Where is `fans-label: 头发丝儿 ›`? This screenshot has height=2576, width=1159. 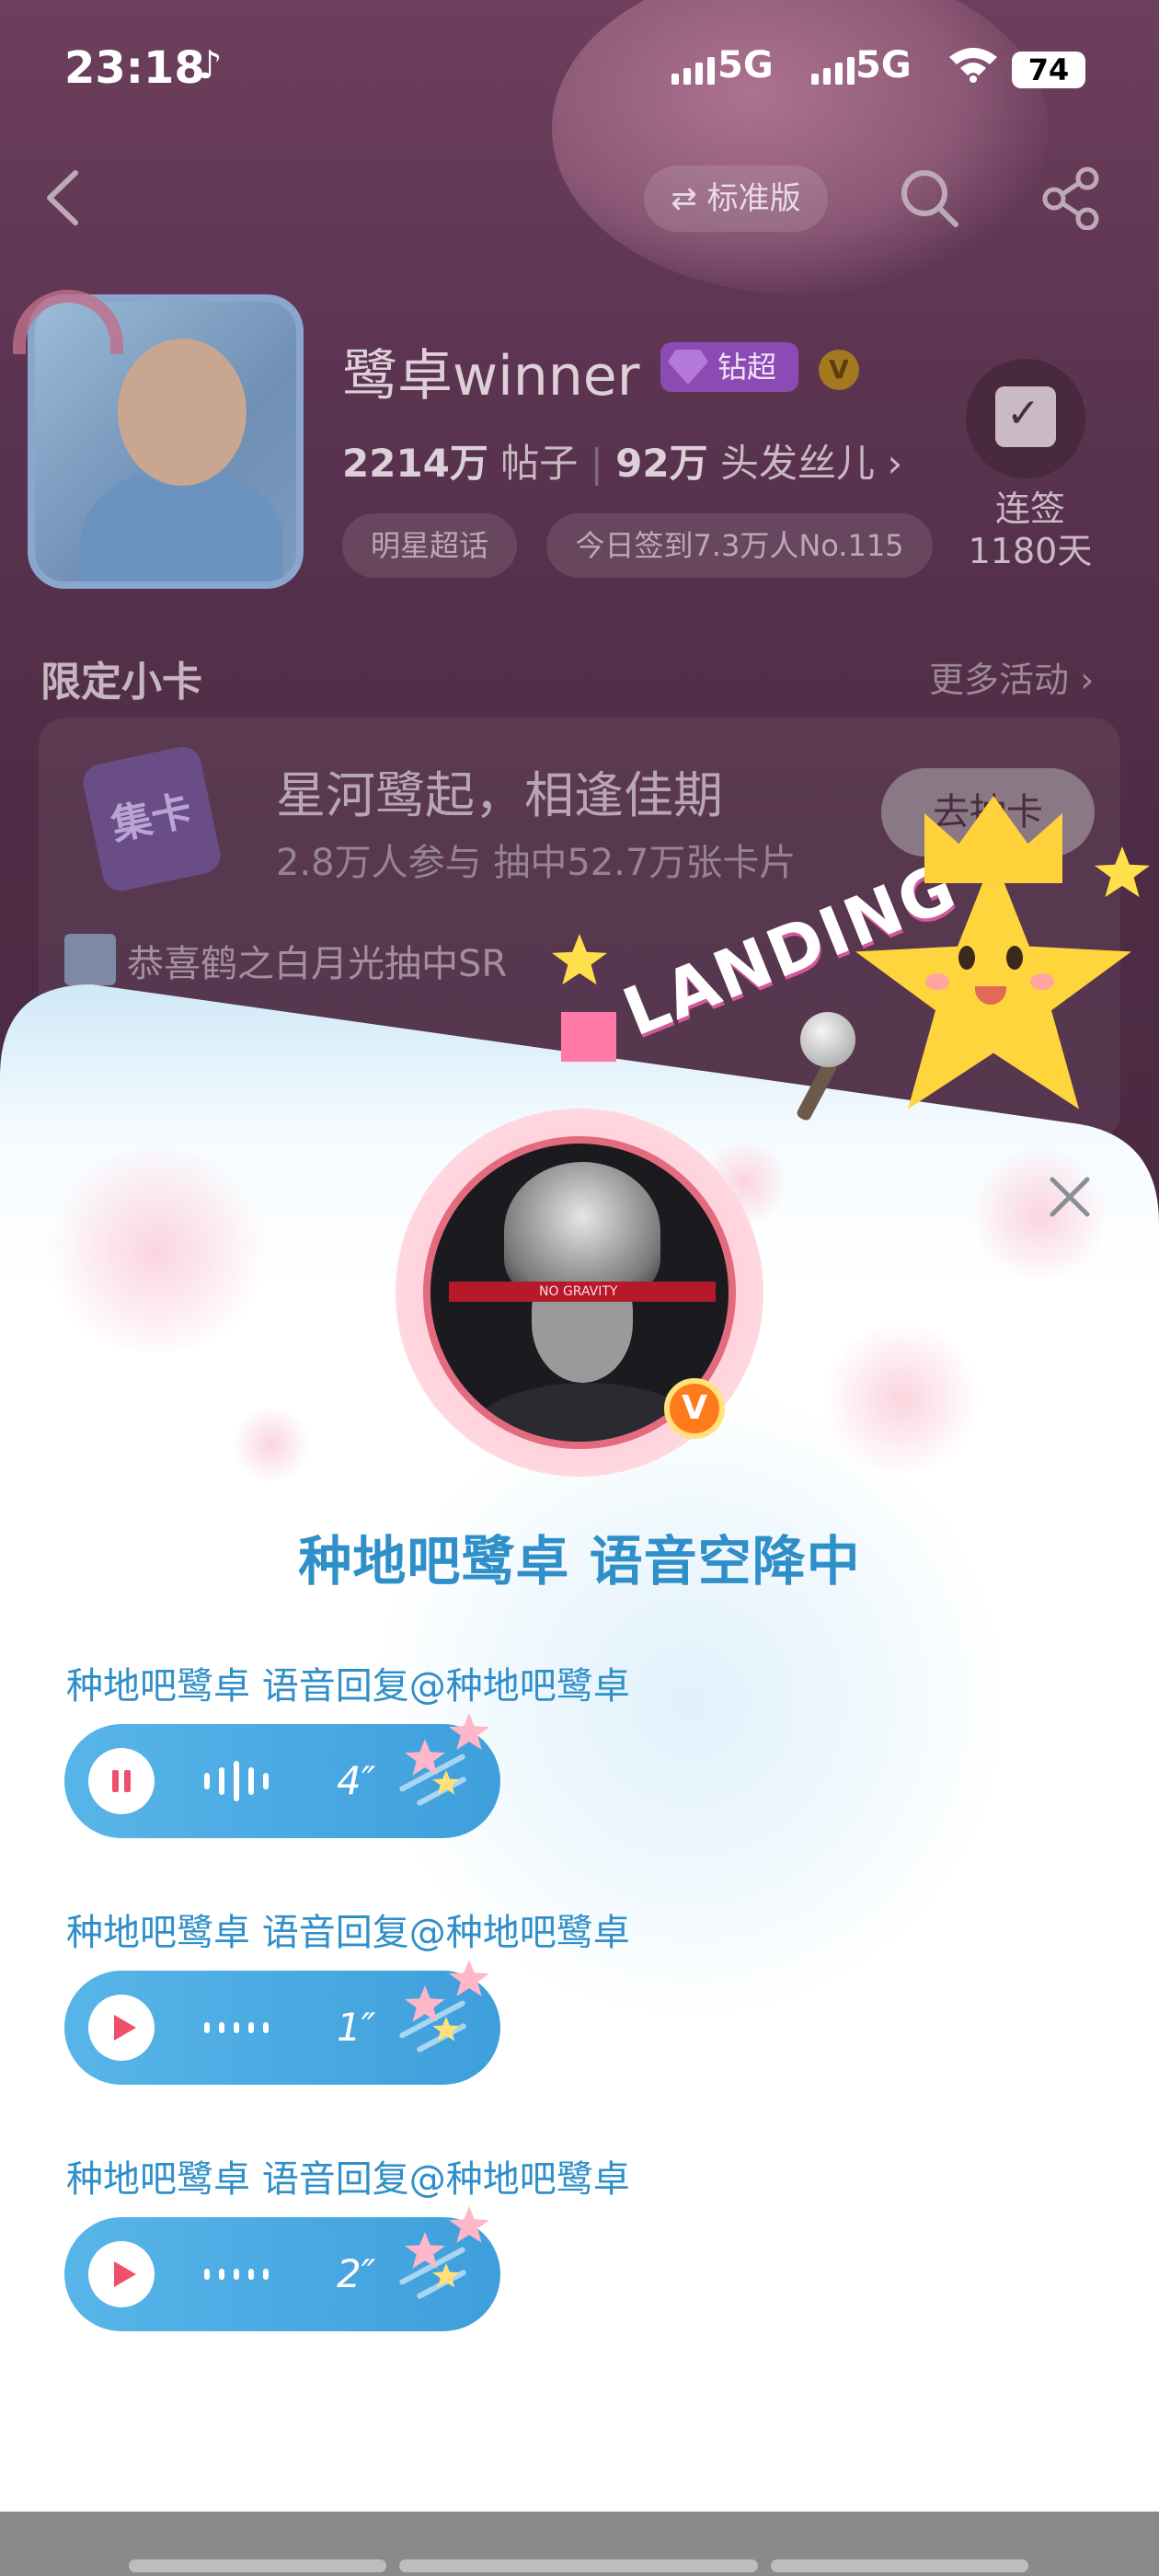 fans-label: 头发丝儿 › is located at coordinates (811, 463).